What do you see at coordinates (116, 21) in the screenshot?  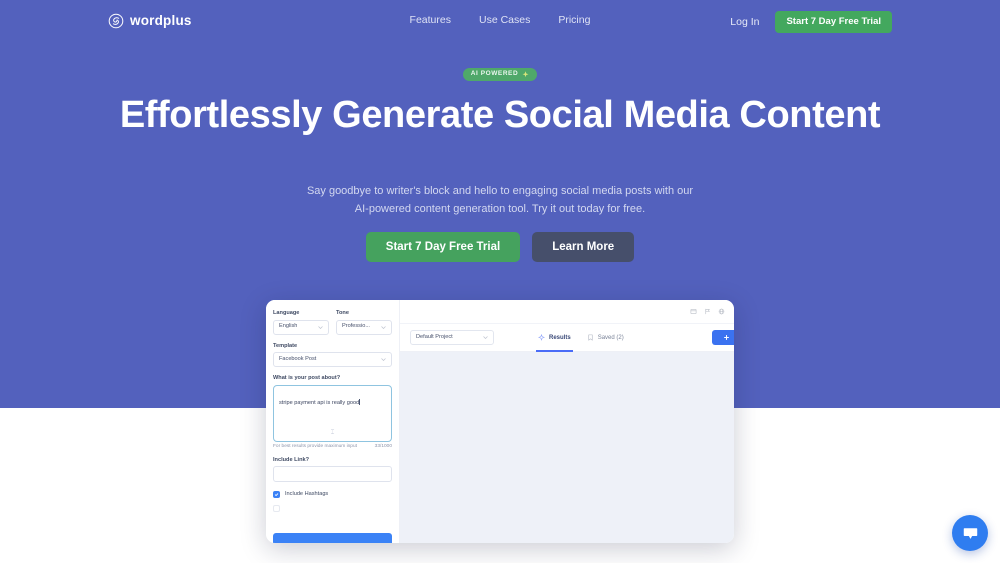 I see `spiral-swirl-icon` at bounding box center [116, 21].